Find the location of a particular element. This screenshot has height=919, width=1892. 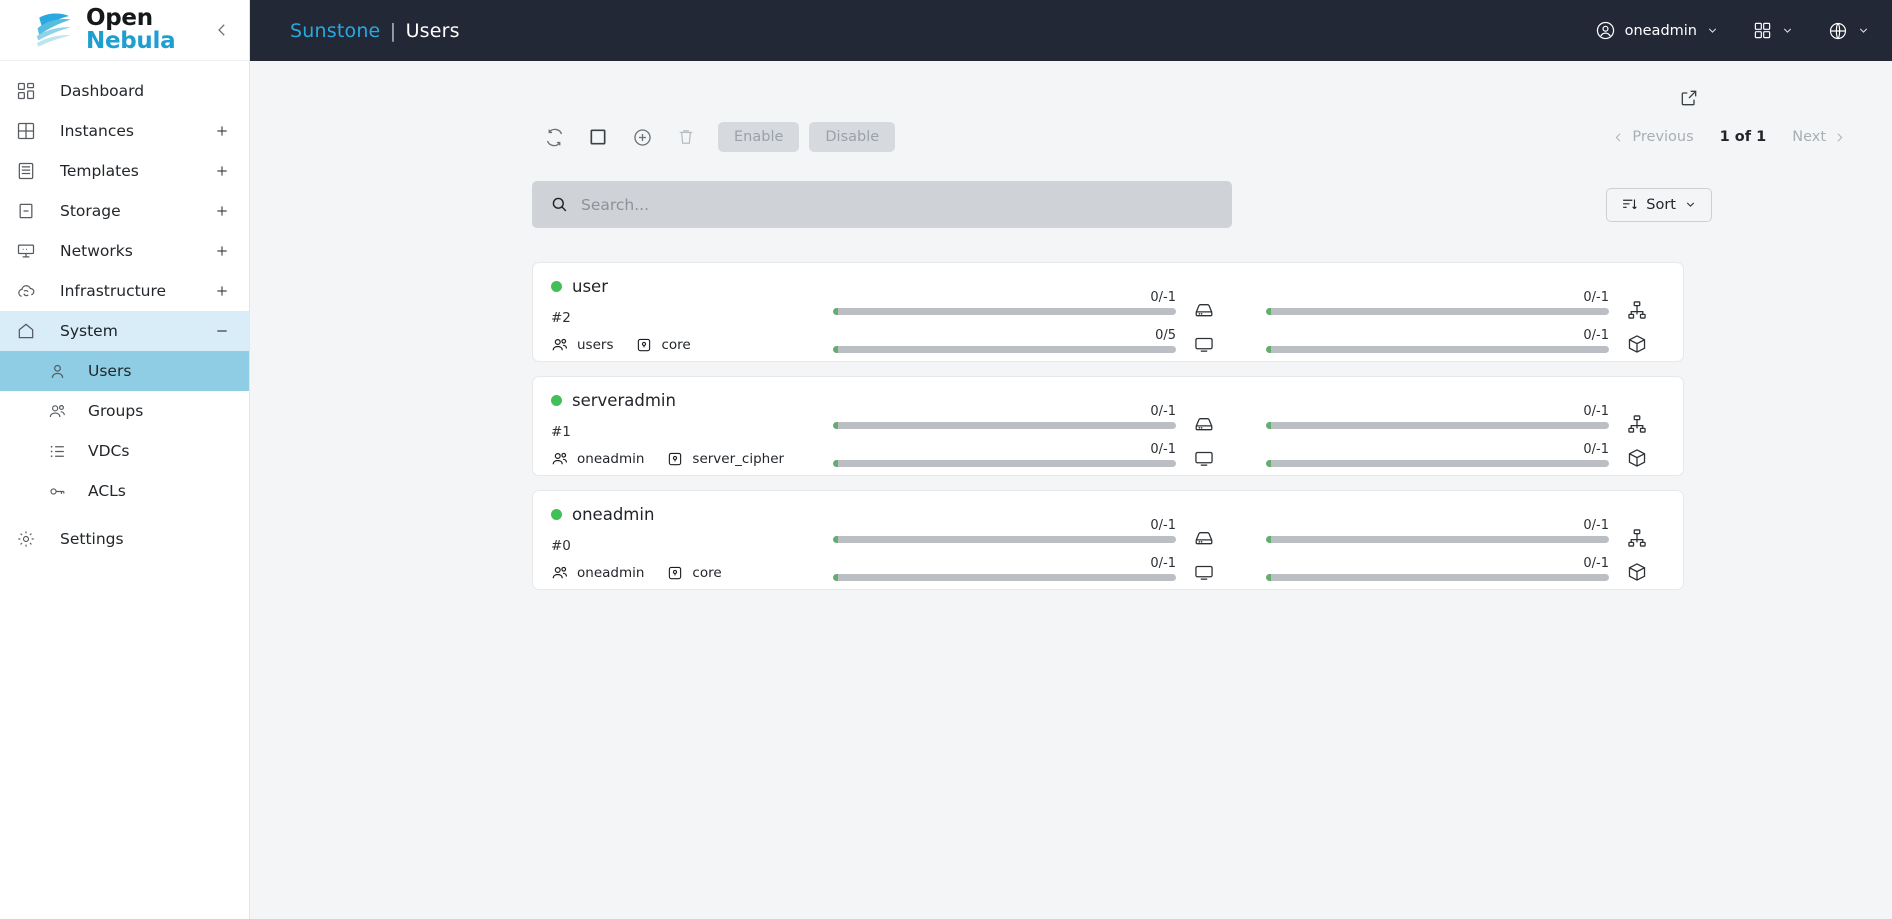

page-count-label: 1 of 1 is located at coordinates (1743, 137).